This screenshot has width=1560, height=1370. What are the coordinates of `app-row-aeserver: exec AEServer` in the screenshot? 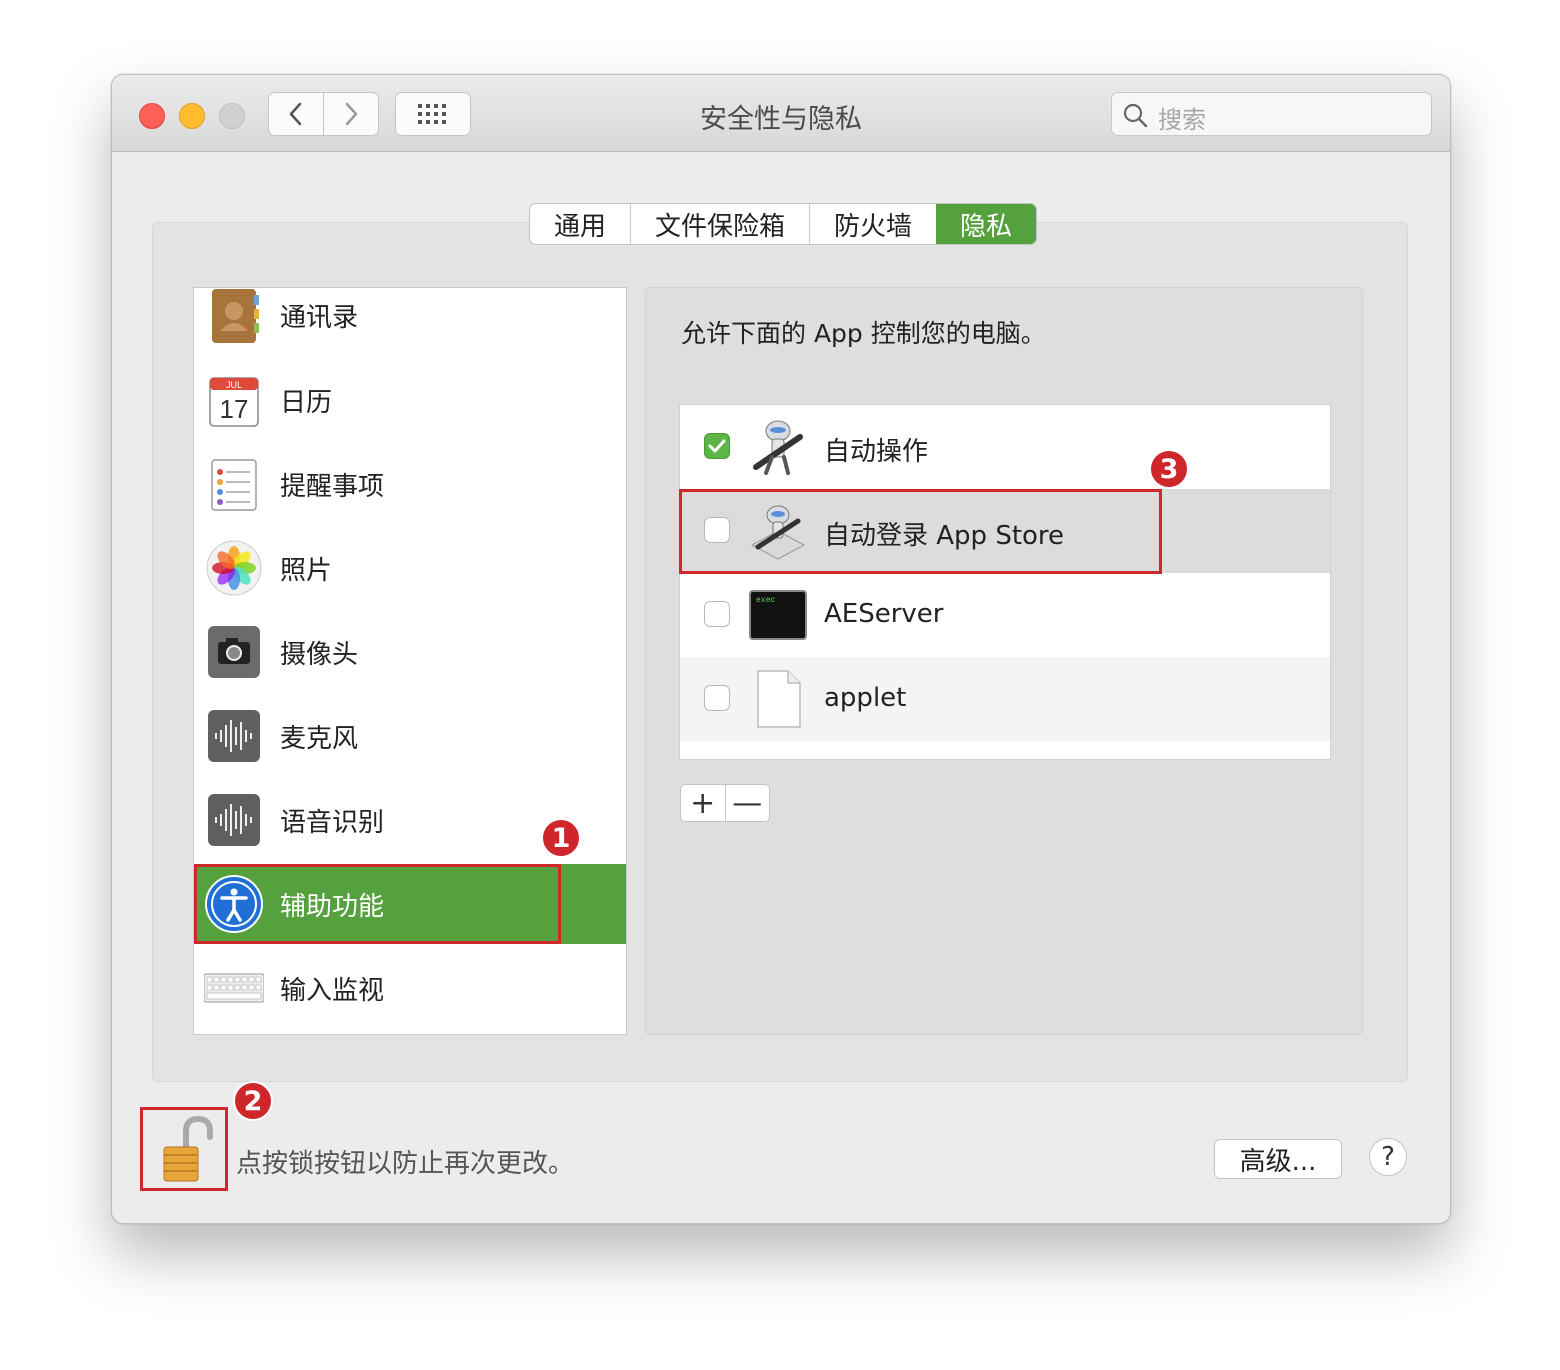 It's located at (1005, 615).